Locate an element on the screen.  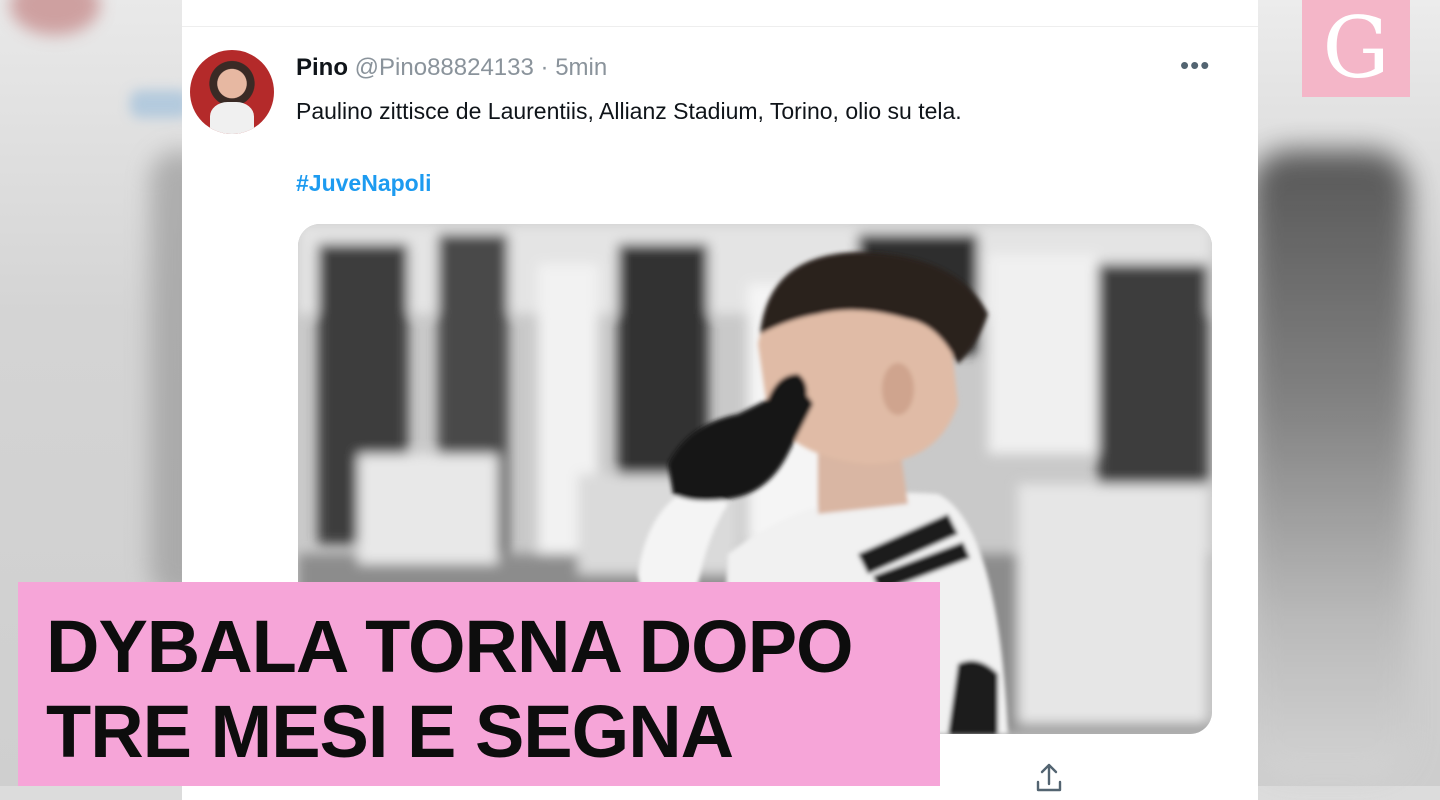
blurred-avatar is located at coordinates (55, 17).